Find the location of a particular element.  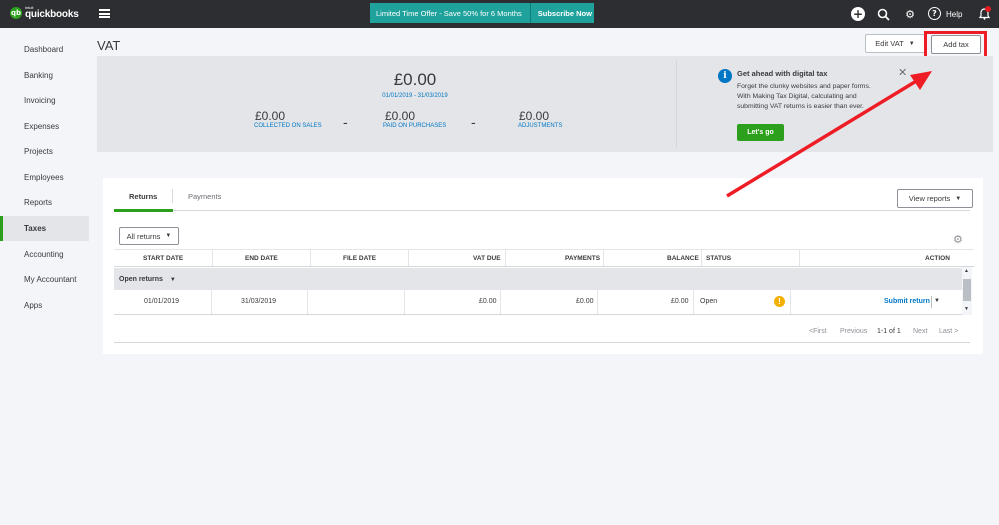

table-header-top-border is located at coordinates (544, 249).